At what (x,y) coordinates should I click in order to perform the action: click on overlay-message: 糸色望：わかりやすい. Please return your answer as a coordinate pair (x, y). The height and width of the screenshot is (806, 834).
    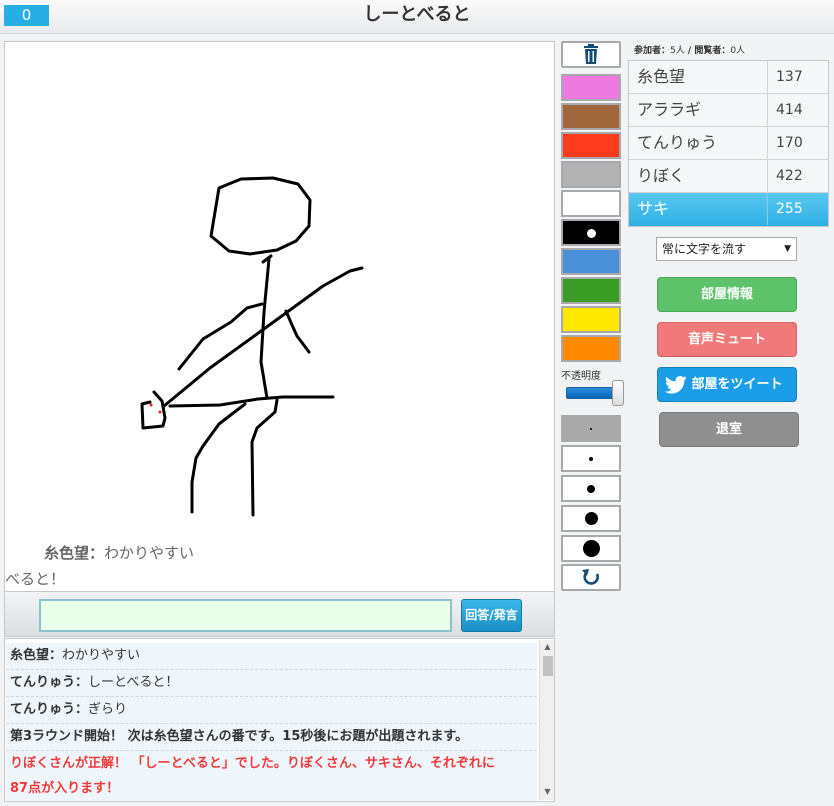
    Looking at the image, I should click on (119, 552).